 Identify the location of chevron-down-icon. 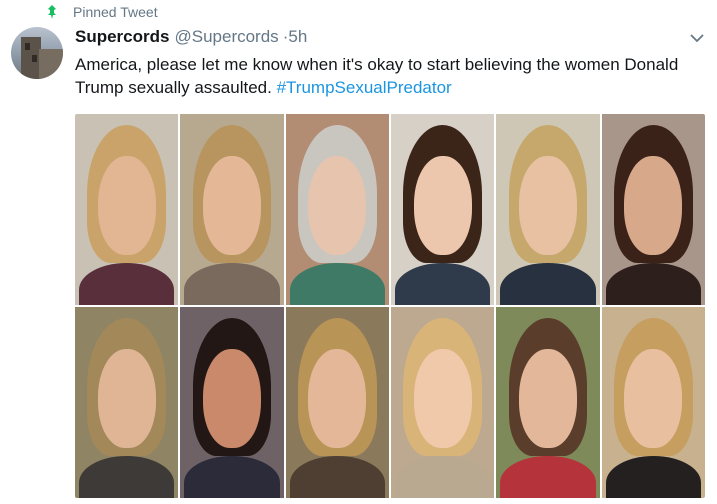
(697, 38).